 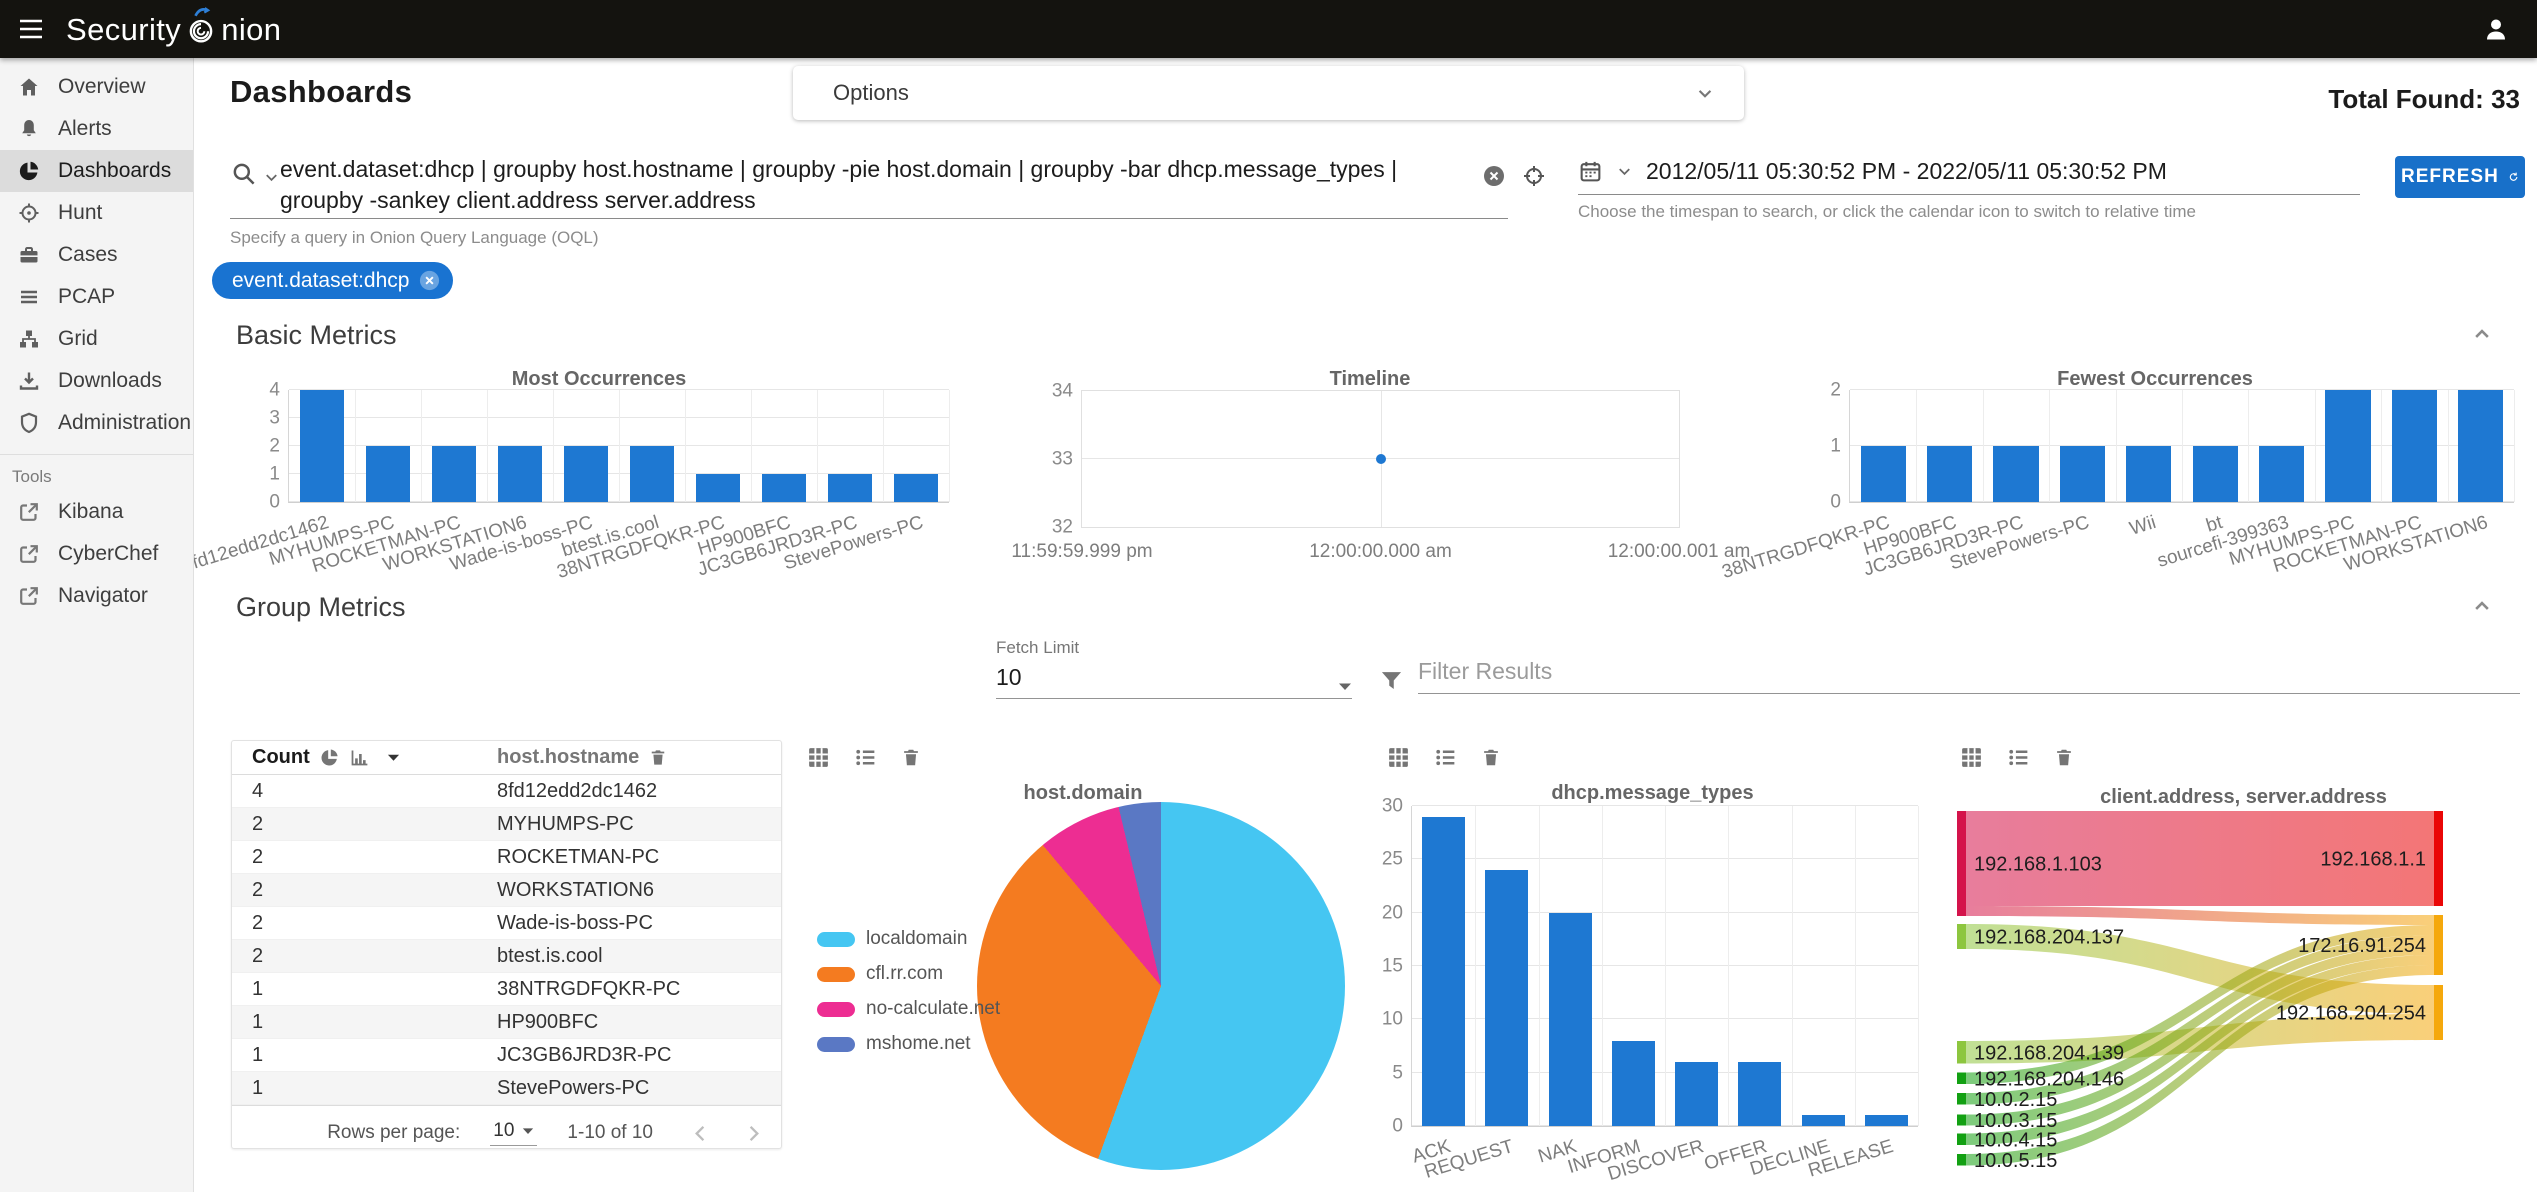 I want to click on chip-close-icon, so click(x=429, y=280).